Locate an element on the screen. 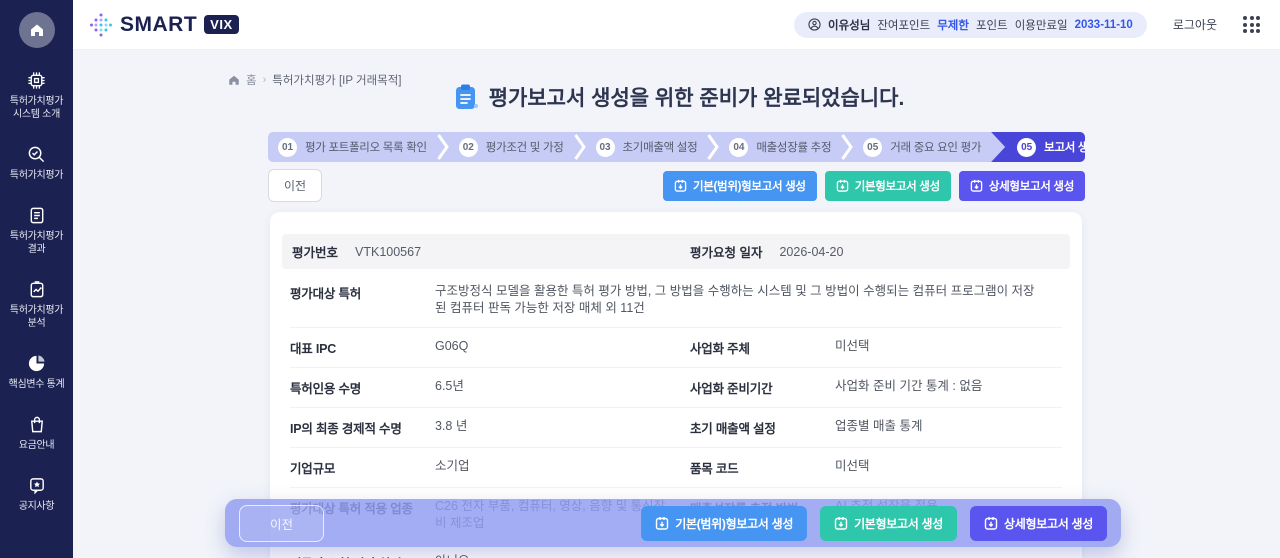 The width and height of the screenshot is (1280, 558). step-4: 04 매출성장률 추정 is located at coordinates (780, 147).